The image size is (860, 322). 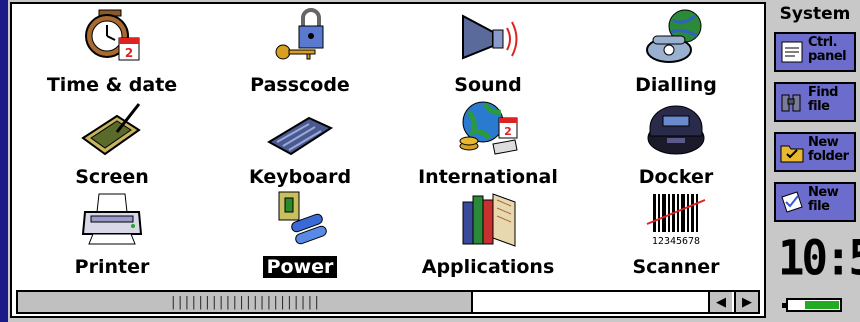 I want to click on globe-coins-icon: 2, so click(x=488, y=128).